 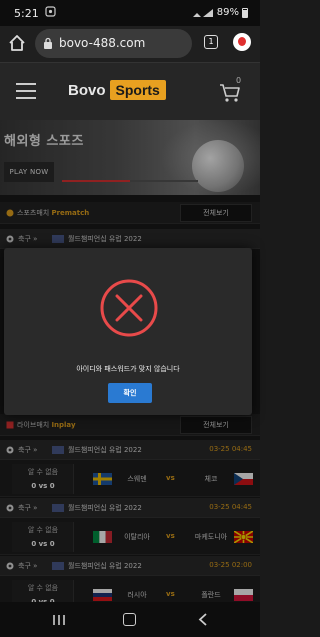 I want to click on signal-icon, so click(x=202, y=12).